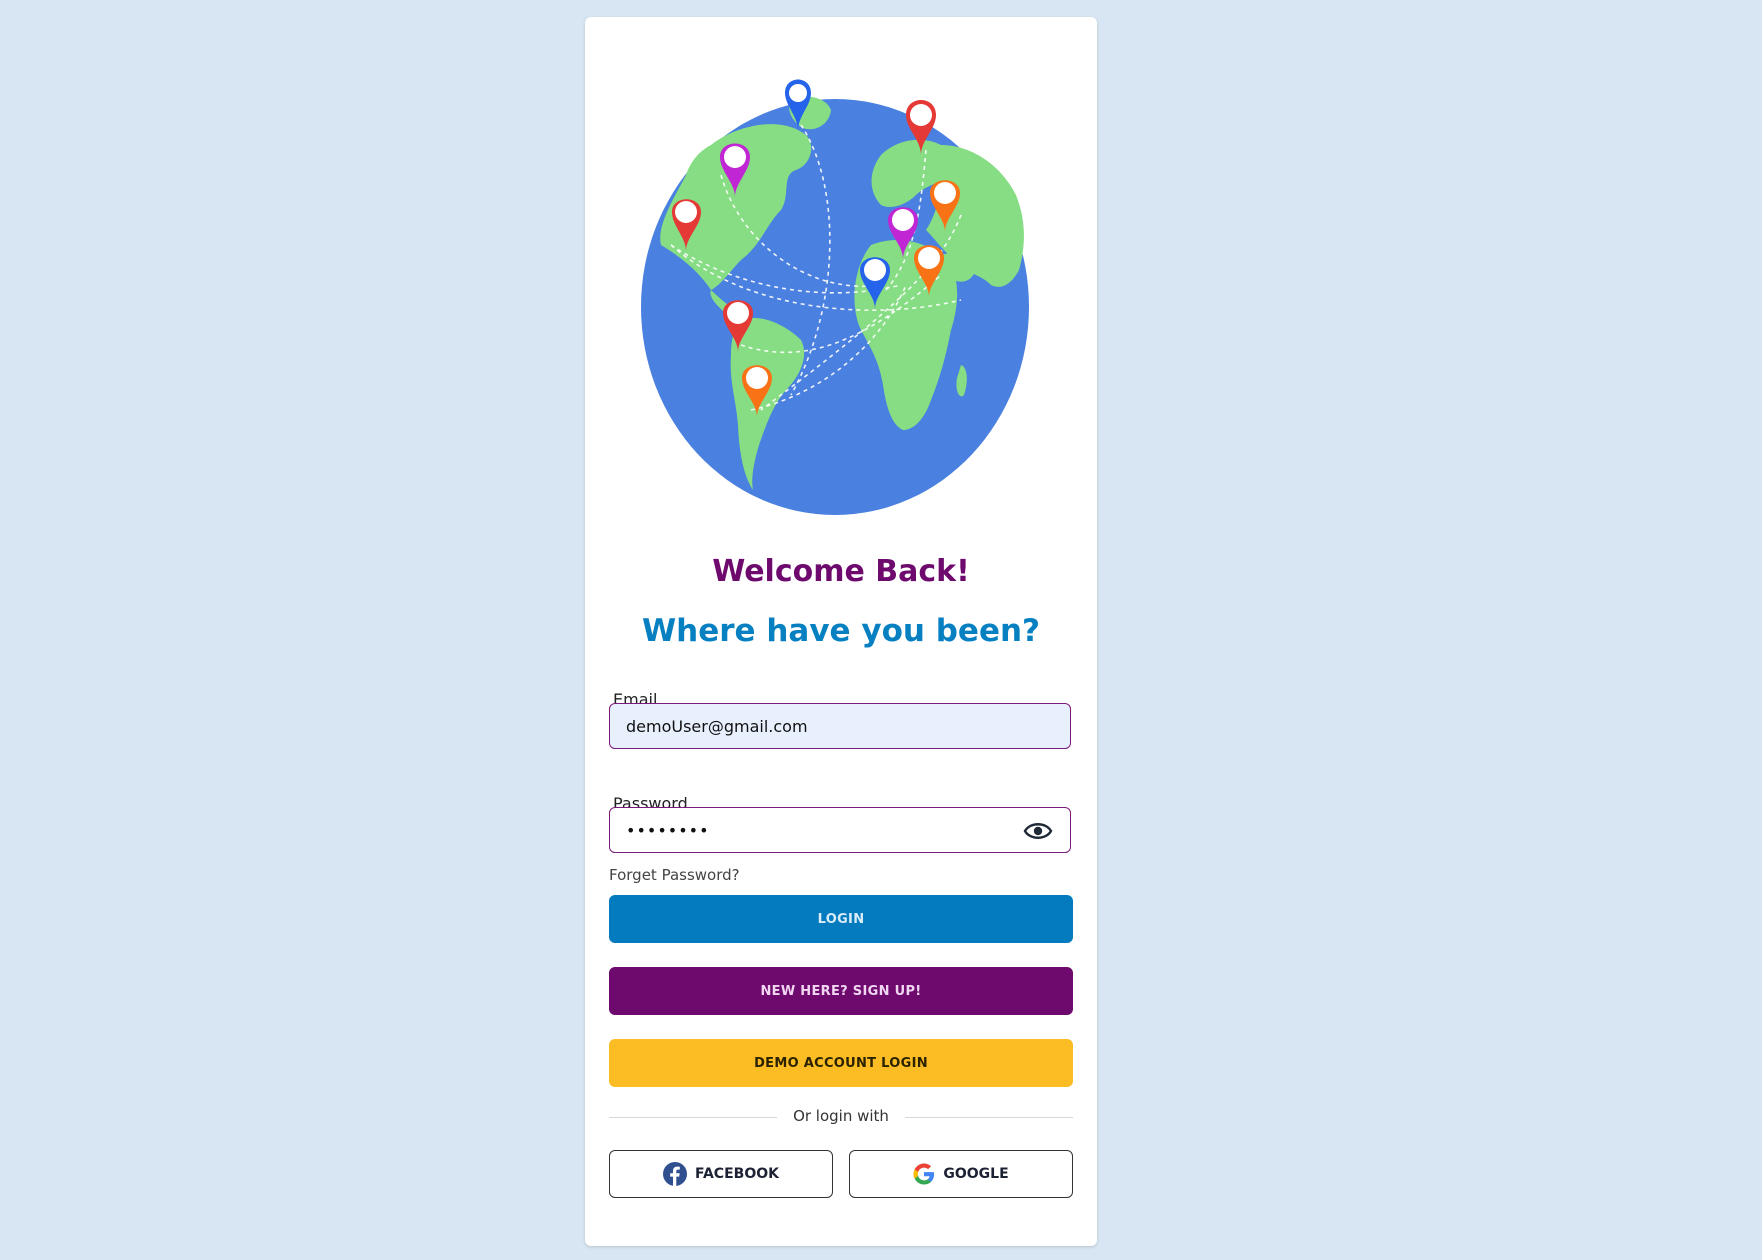 Image resolution: width=1762 pixels, height=1260 pixels. I want to click on demo-login-button: DEMO ACCOUNT LOGIN, so click(841, 1063).